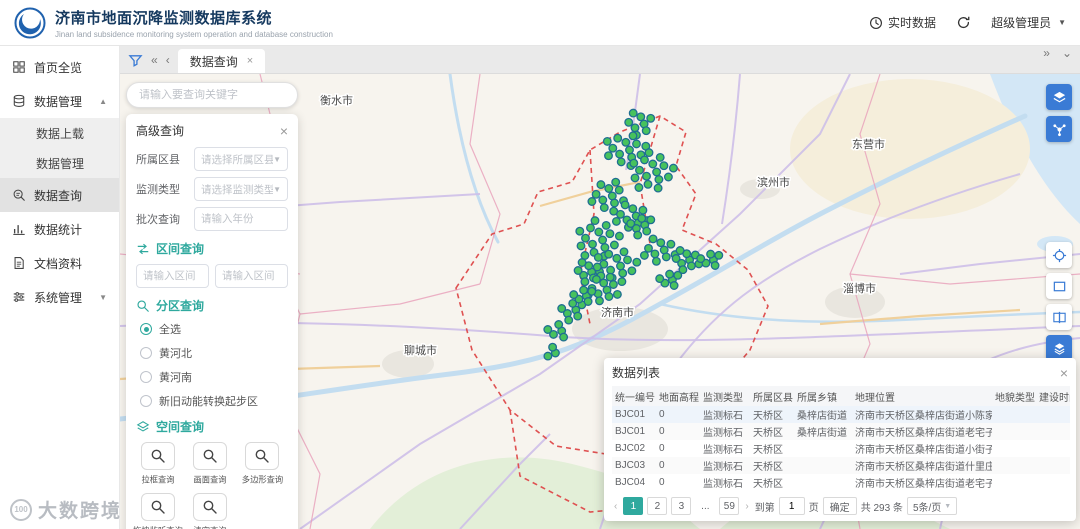  What do you see at coordinates (168, 60) in the screenshot?
I see `prev-tab-icon: ‹` at bounding box center [168, 60].